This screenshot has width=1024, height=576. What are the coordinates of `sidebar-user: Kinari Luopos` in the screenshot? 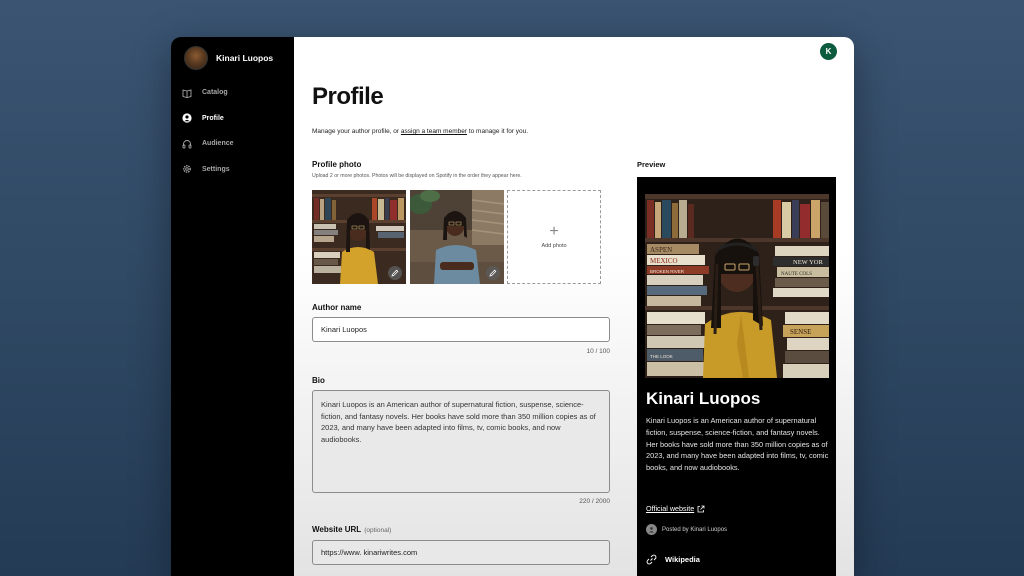 It's located at (228, 58).